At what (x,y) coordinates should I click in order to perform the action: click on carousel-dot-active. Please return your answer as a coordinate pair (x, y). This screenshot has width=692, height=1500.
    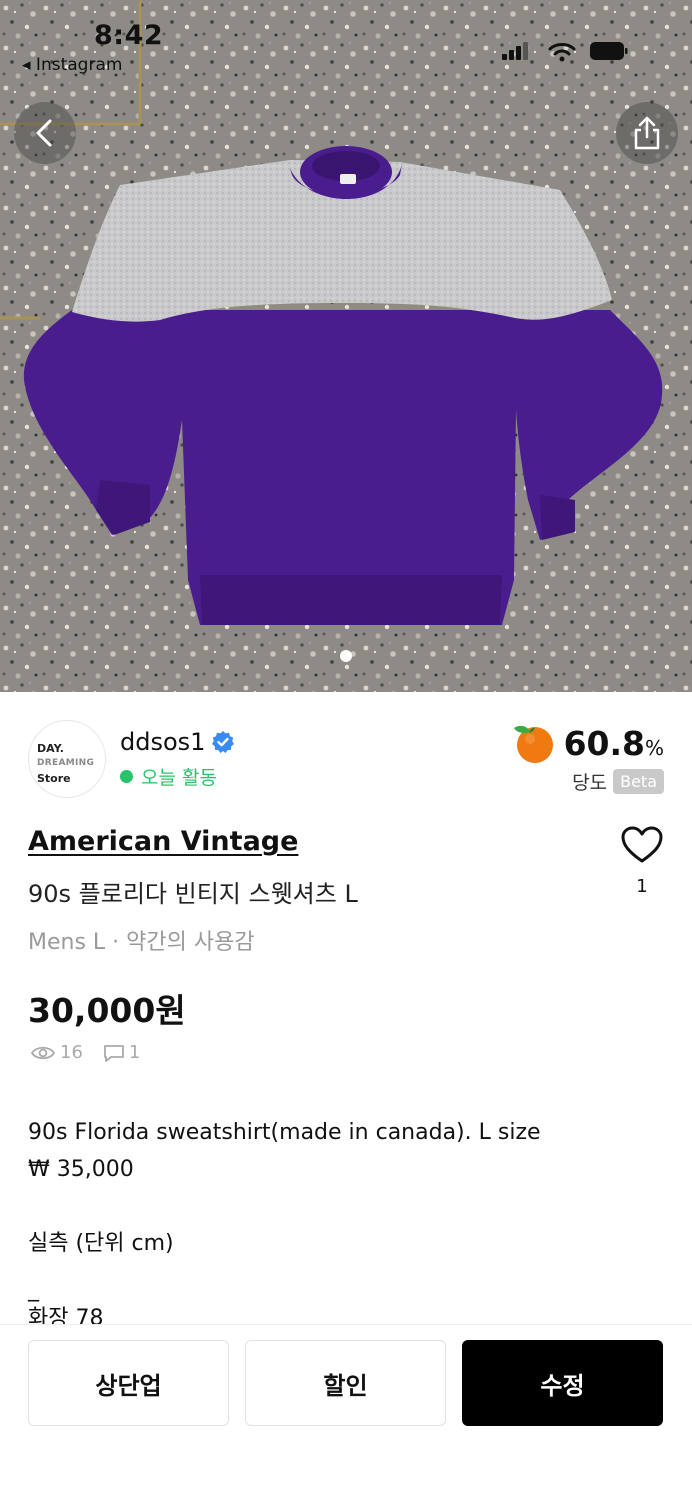
    Looking at the image, I should click on (346, 656).